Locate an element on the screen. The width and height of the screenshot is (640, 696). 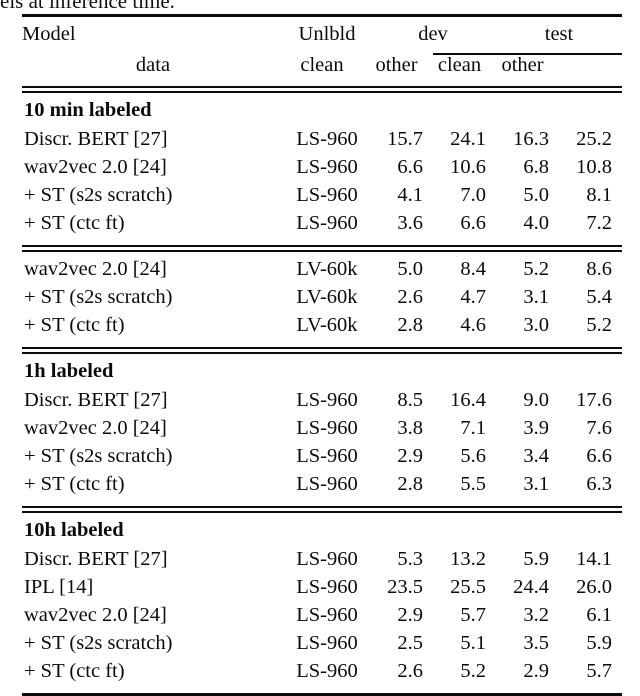
cell-test-clean: 2.9 is located at coordinates (536, 670).